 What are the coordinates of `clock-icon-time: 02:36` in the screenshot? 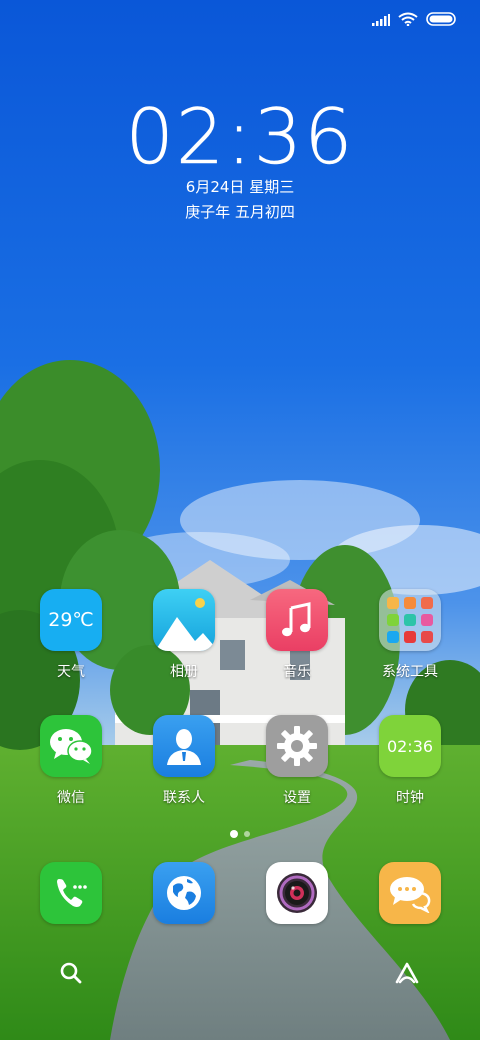 It's located at (410, 746).